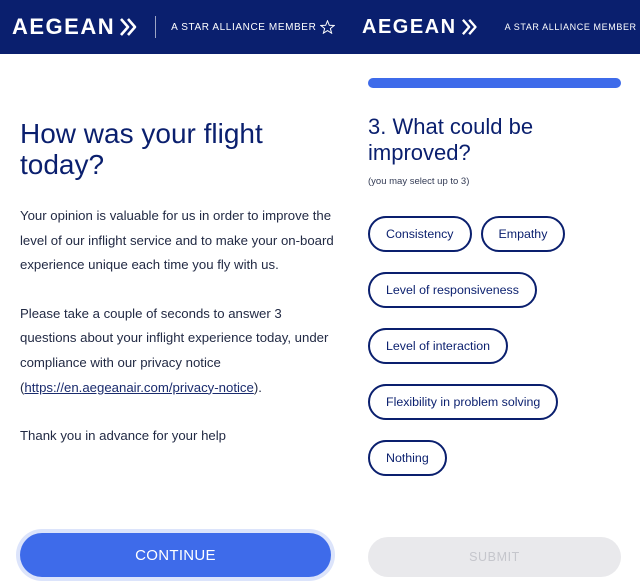 This screenshot has width=640, height=588. Describe the element at coordinates (175, 555) in the screenshot. I see `continue-button: CONTINUE` at that location.